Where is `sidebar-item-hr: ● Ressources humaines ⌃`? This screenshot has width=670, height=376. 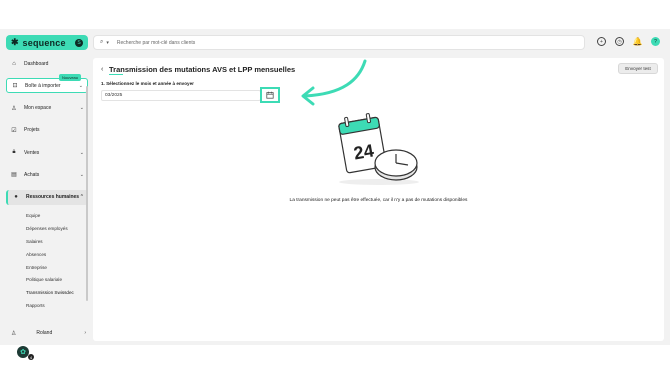 sidebar-item-hr: ● Ressources humaines ⌃ is located at coordinates (47, 197).